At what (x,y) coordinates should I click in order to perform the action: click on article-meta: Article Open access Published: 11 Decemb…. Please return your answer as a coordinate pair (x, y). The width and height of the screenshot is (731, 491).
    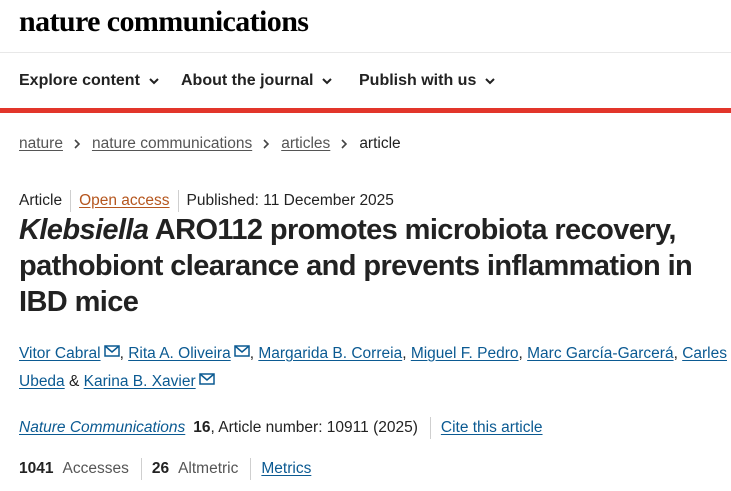
    Looking at the image, I should click on (210, 201).